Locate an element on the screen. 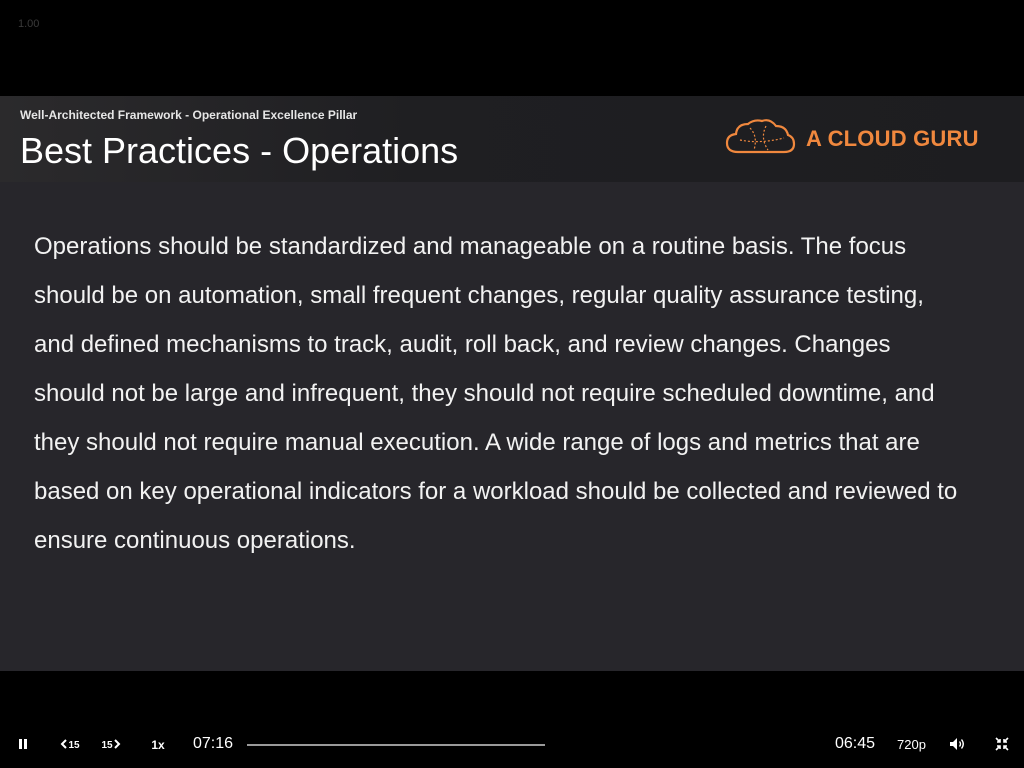 The height and width of the screenshot is (768, 1024). exit-fullscreen-button is located at coordinates (1002, 745).